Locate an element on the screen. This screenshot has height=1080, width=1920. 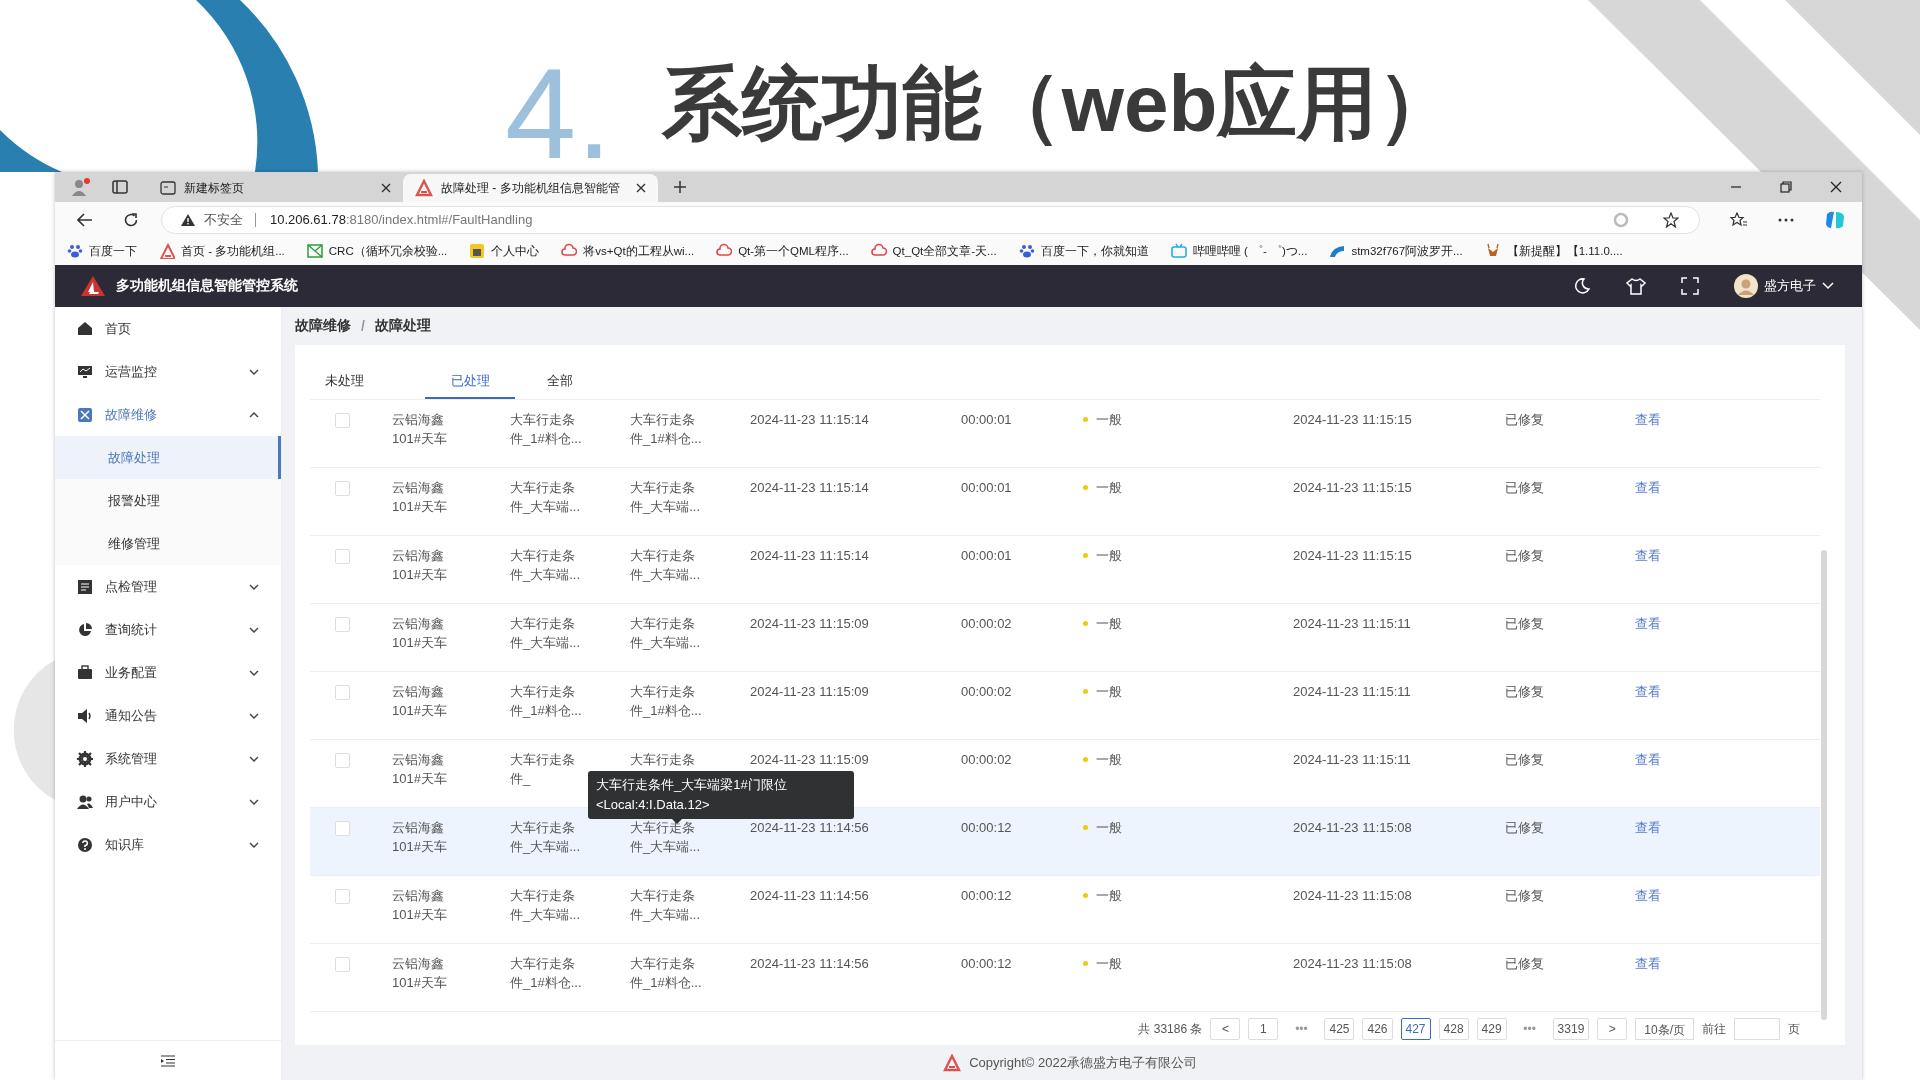
shirt-icon is located at coordinates (1636, 286).